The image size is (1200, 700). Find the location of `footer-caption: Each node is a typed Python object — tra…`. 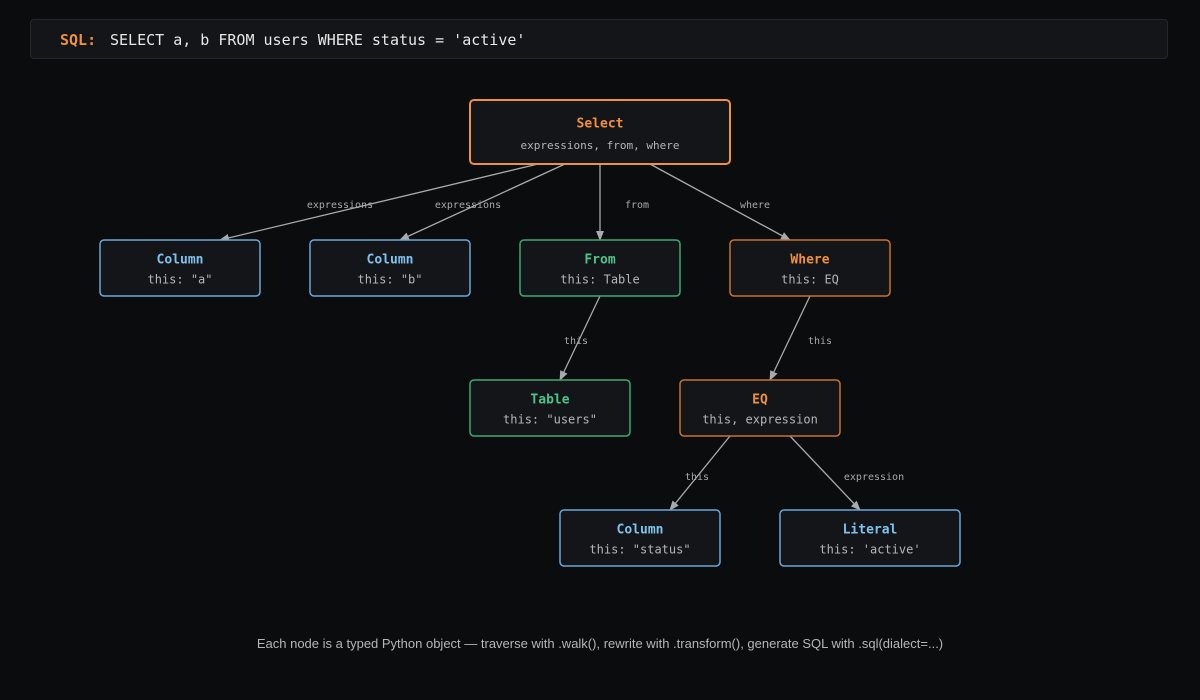

footer-caption: Each node is a typed Python object — tra… is located at coordinates (600, 643).